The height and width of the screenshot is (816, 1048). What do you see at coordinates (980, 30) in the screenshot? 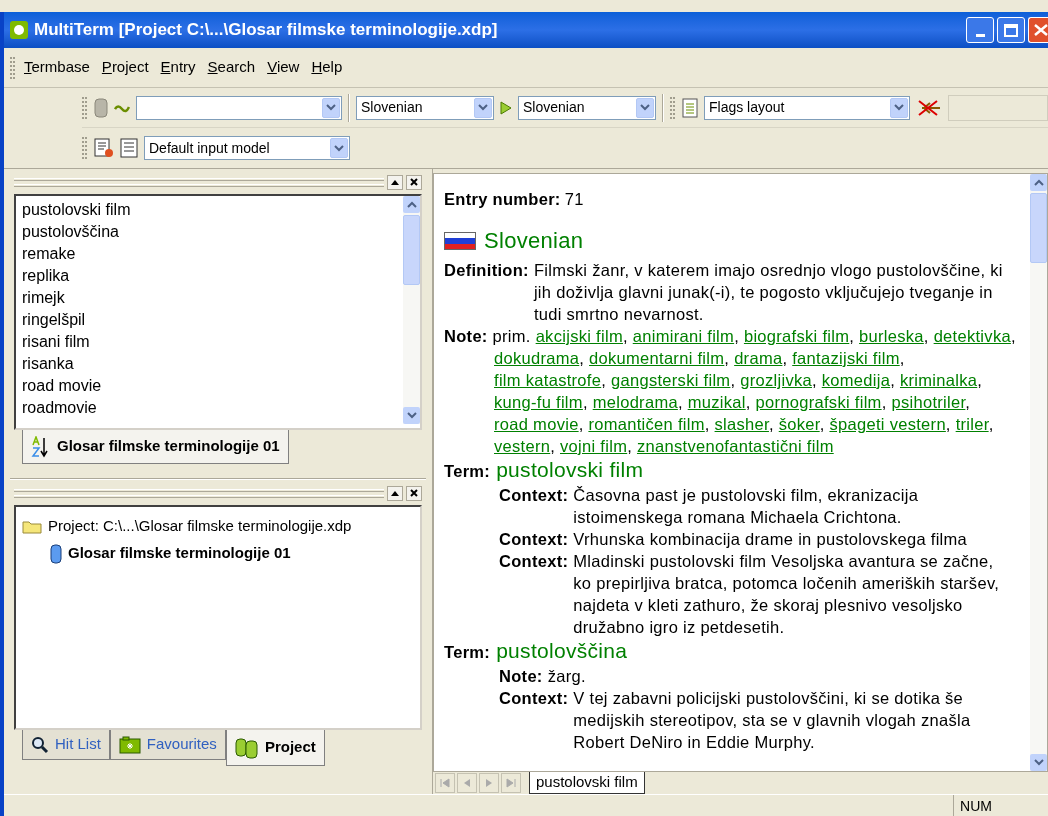
I see `minimize-button` at bounding box center [980, 30].